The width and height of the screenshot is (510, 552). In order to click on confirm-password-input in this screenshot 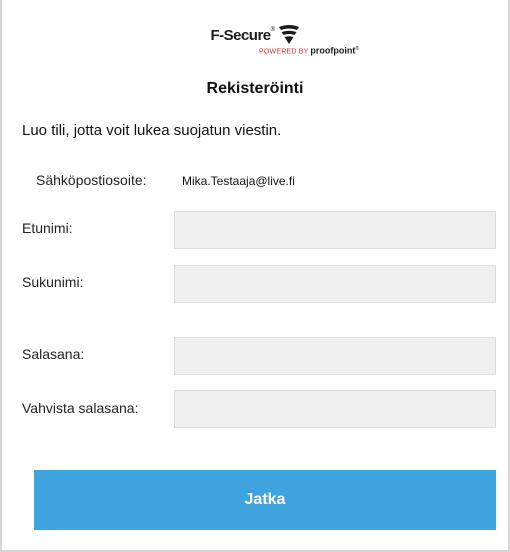, I will do `click(335, 409)`.